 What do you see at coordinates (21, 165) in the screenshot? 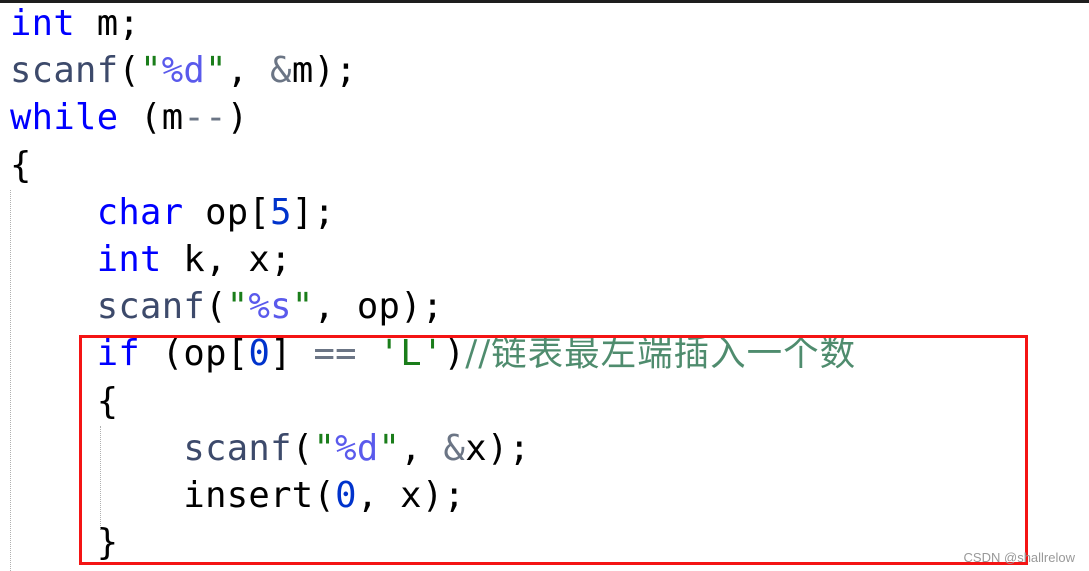
I see `code-token: {` at bounding box center [21, 165].